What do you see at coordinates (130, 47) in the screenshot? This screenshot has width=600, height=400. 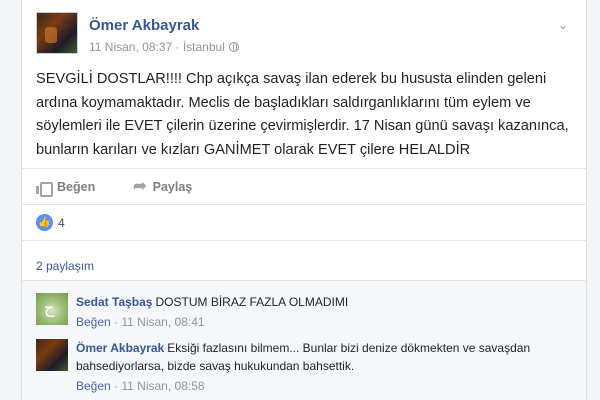 I see `post-timestamp: 11 Nisan, 08:37` at bounding box center [130, 47].